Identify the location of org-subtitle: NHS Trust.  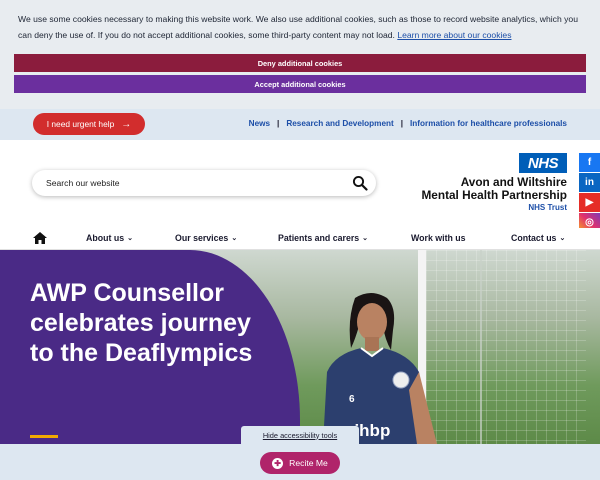
(547, 207).